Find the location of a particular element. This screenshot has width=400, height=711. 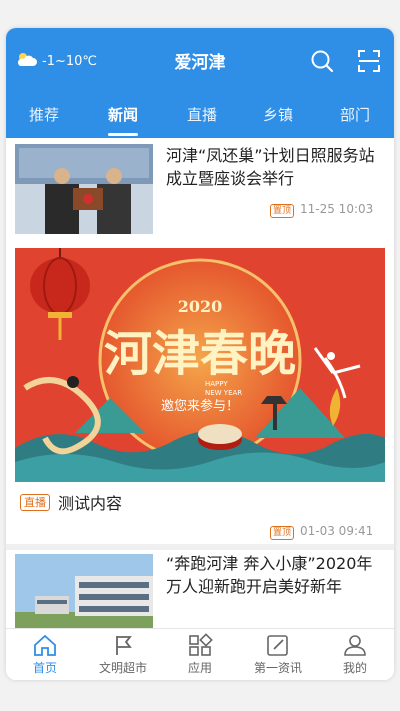

news-title: “奔跑河津 奔入小康”2020年万人迎新跑开启美好新年 is located at coordinates (269, 575).